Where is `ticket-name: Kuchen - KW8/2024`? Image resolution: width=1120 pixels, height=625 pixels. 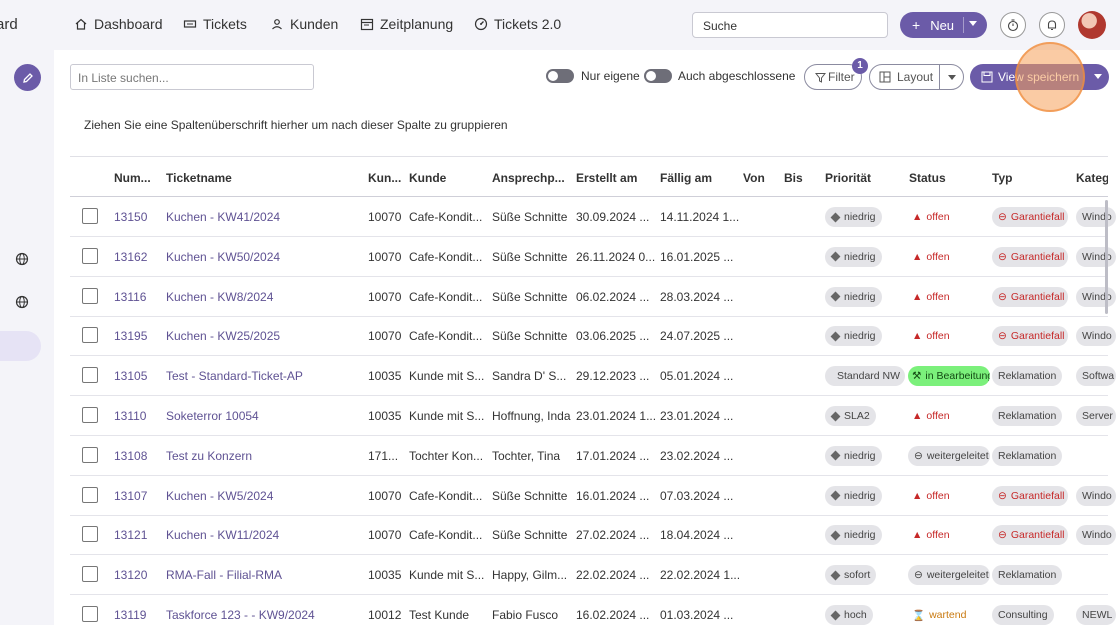 ticket-name: Kuchen - KW8/2024 is located at coordinates (264, 297).